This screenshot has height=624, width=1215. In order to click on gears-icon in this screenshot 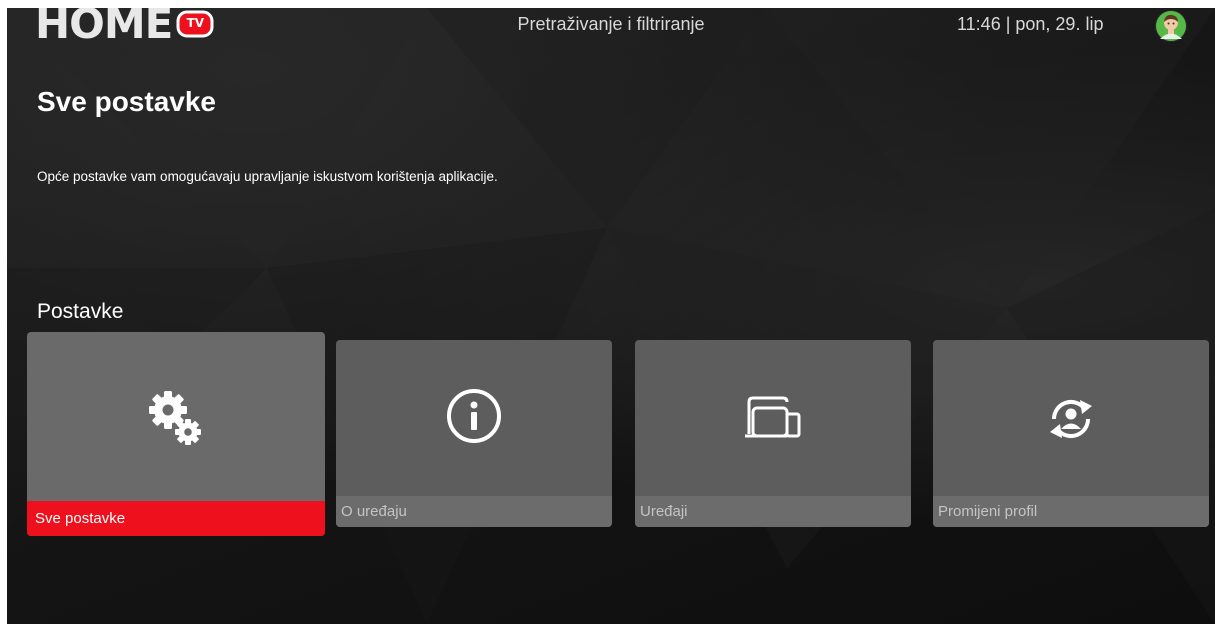, I will do `click(176, 418)`.